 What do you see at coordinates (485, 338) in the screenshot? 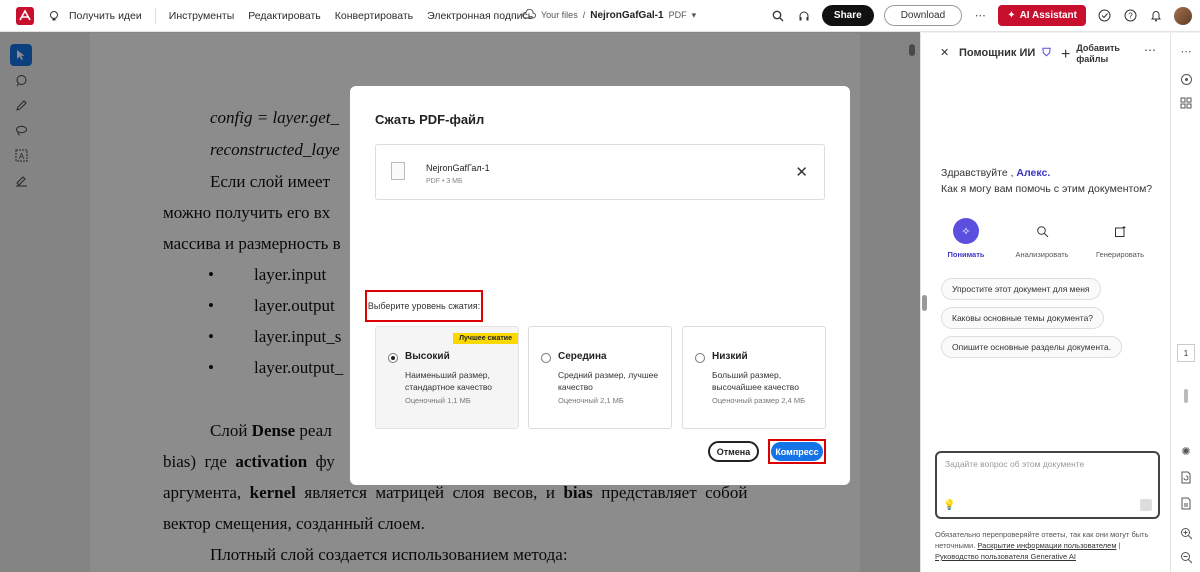
I see `best-compression-badge: Лучшее сжатие` at bounding box center [485, 338].